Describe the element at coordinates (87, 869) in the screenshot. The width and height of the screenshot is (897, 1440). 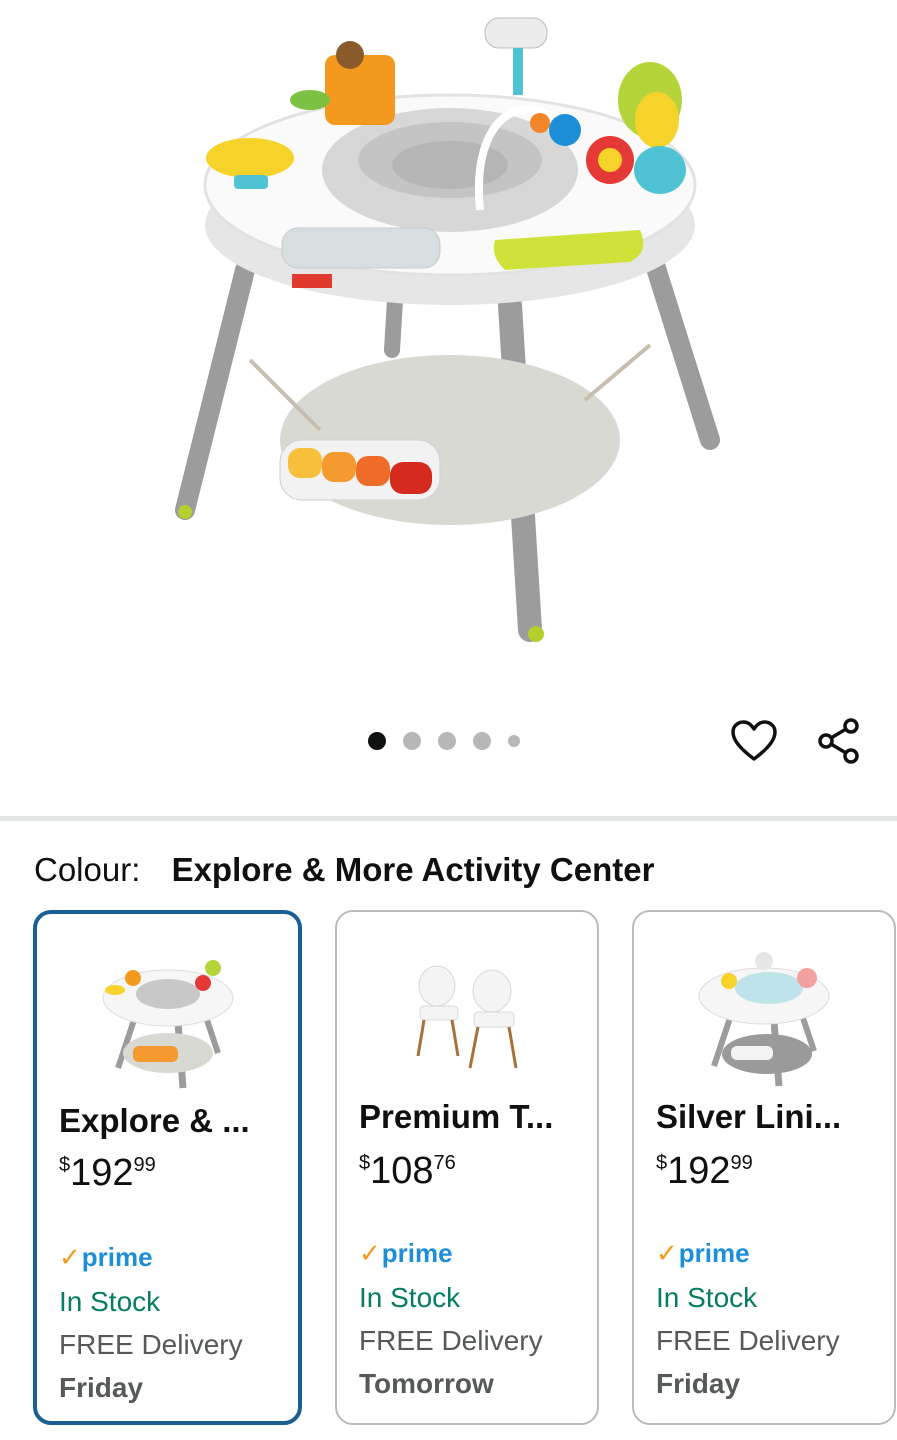
I see `colour-label: Colour:` at that location.